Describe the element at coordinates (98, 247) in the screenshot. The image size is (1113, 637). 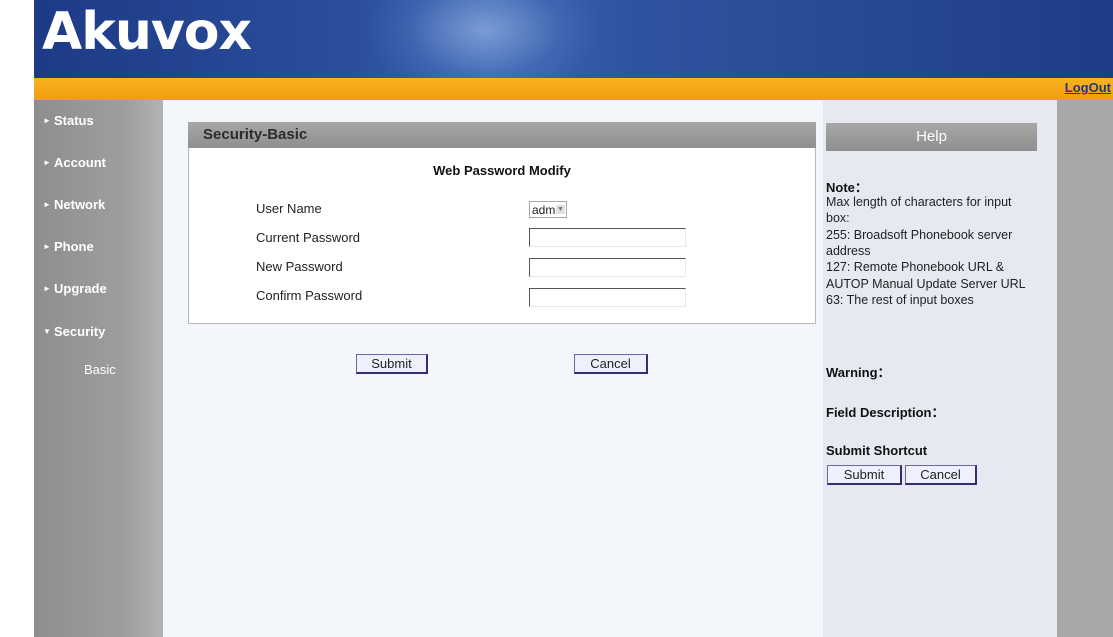
I see `sidebar-item-phone: ► Phone` at that location.